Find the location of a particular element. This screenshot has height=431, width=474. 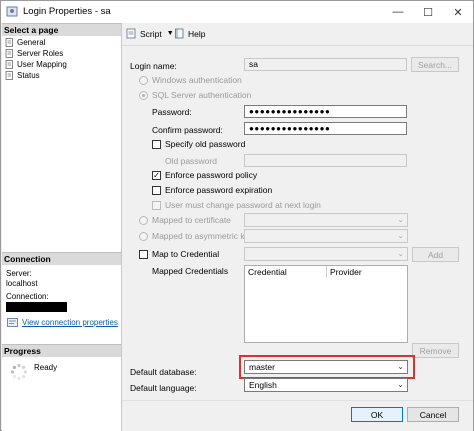

mapped-certificate-radio is located at coordinates (143, 220).